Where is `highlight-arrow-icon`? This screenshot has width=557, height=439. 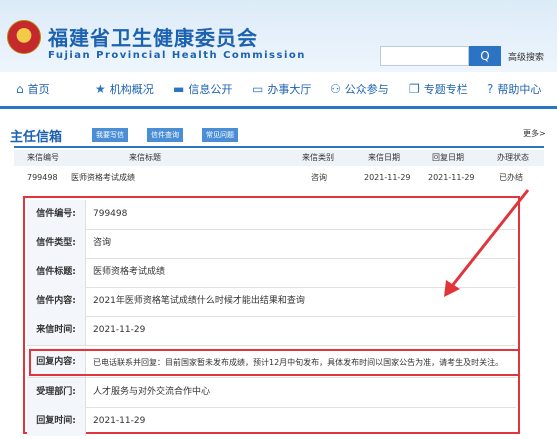
highlight-arrow-icon is located at coordinates (487, 243).